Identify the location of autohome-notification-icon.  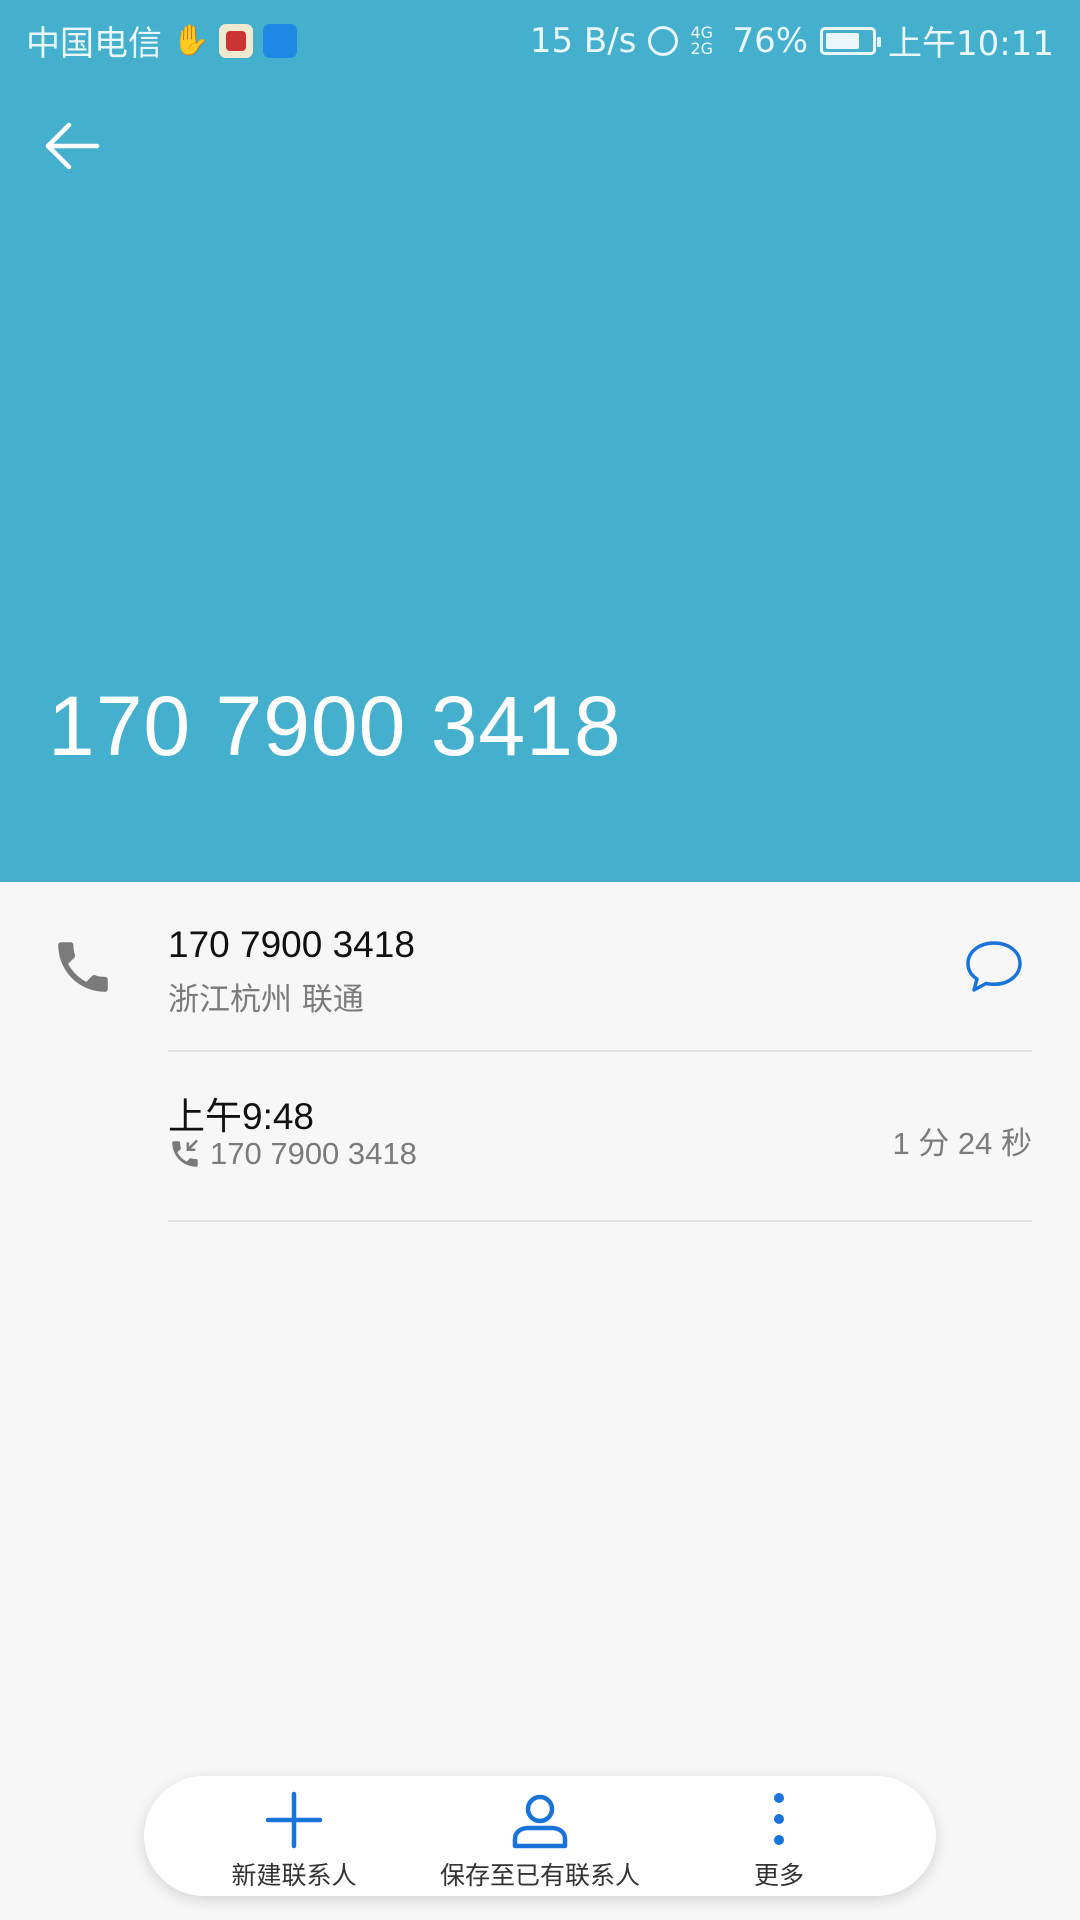
(280, 40).